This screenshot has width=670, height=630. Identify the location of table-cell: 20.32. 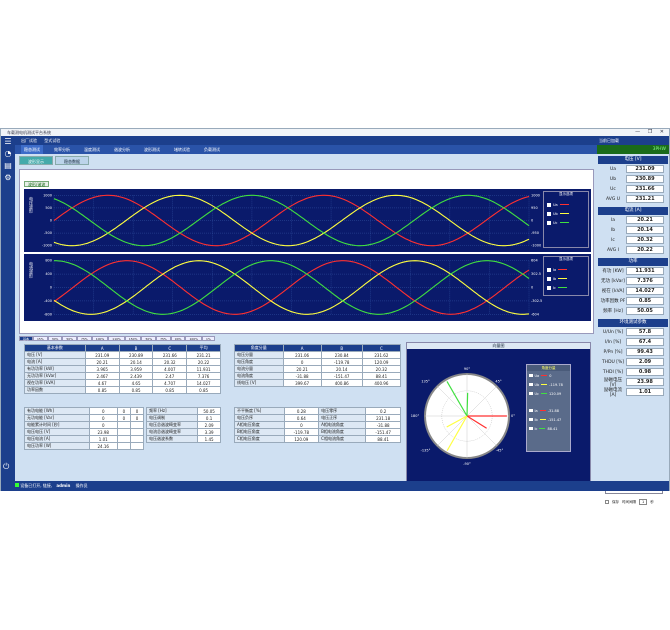
(170, 362).